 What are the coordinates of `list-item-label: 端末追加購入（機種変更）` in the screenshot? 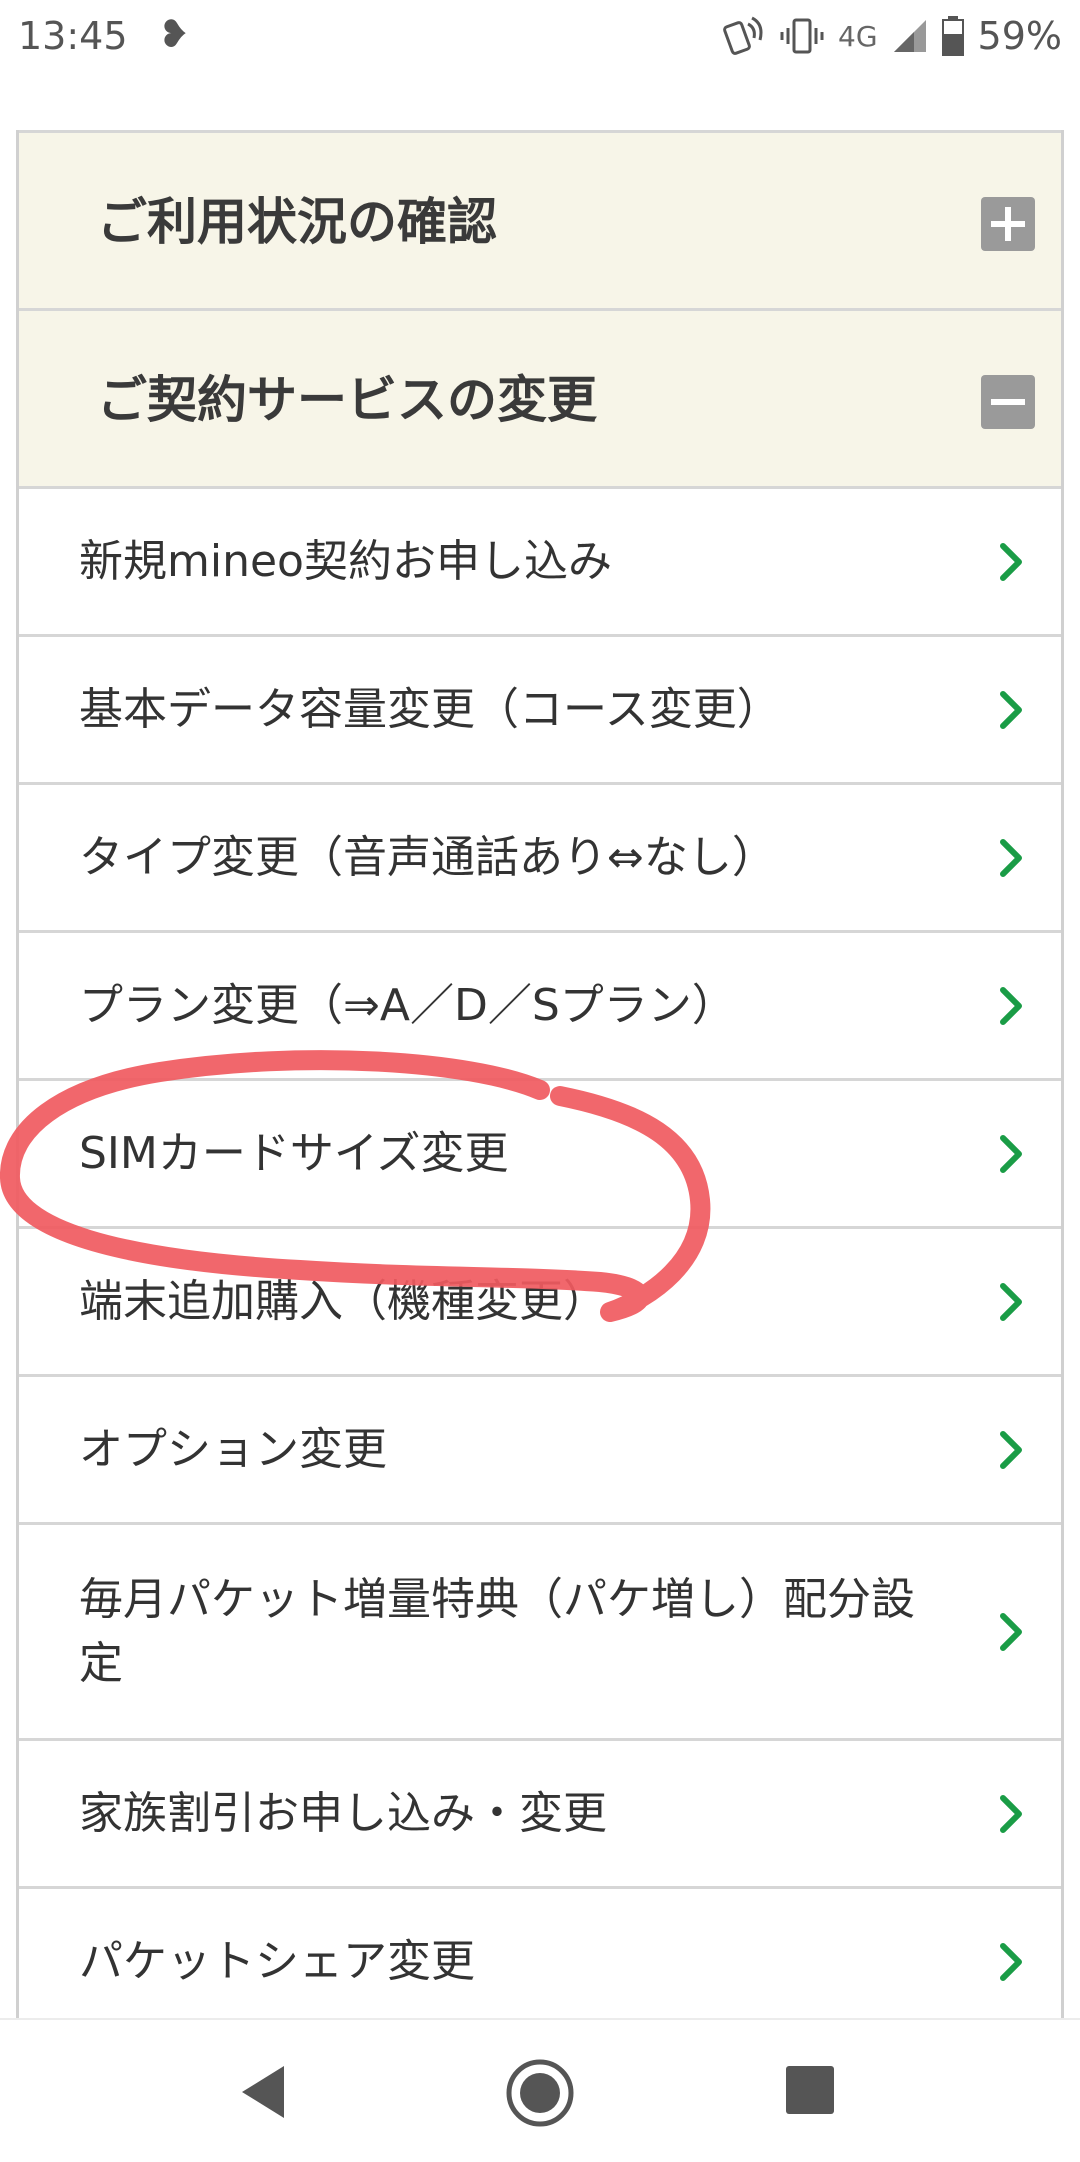 It's located at (343, 1301).